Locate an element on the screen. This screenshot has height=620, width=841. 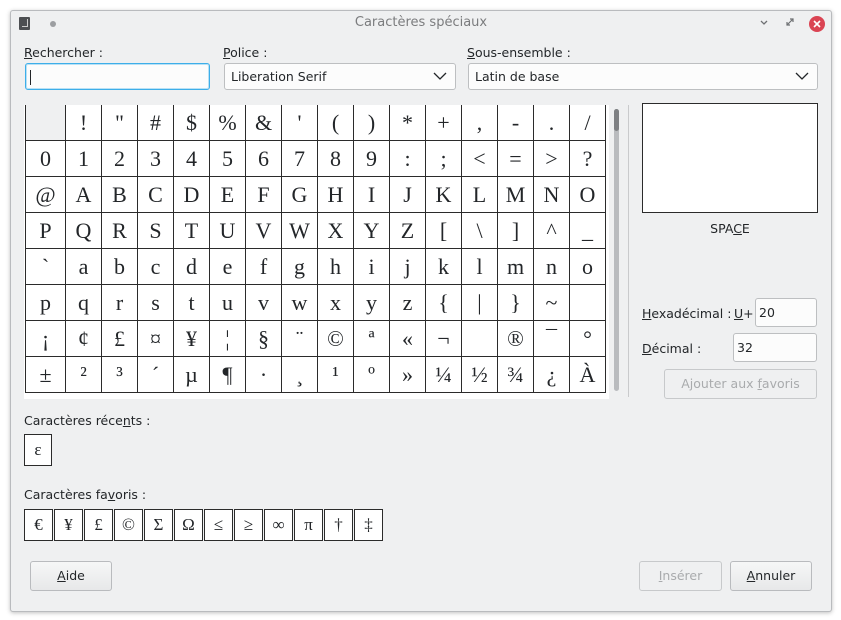
character-cell: ? is located at coordinates (588, 159).